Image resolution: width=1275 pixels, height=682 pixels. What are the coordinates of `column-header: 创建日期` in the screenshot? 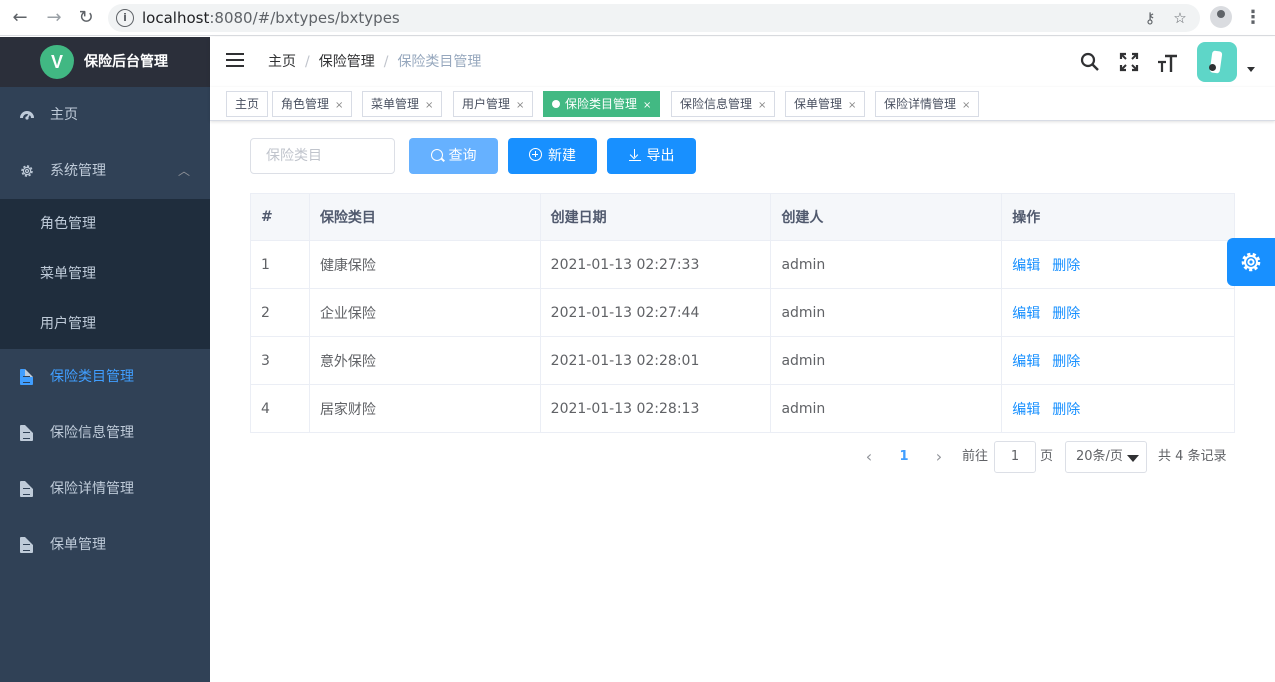 It's located at (655, 217).